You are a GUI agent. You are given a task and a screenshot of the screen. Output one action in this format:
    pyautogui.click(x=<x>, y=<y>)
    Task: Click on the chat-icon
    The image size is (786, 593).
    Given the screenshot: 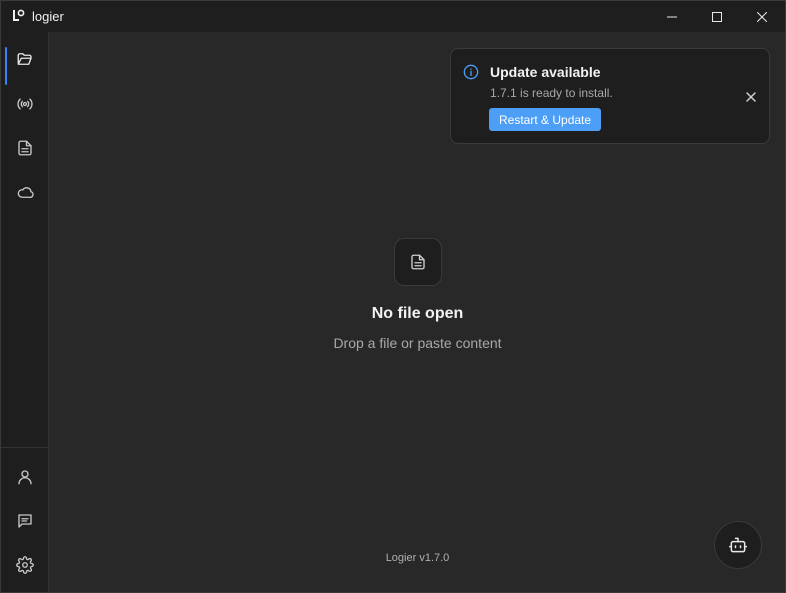 What is the action you would take?
    pyautogui.click(x=25, y=521)
    